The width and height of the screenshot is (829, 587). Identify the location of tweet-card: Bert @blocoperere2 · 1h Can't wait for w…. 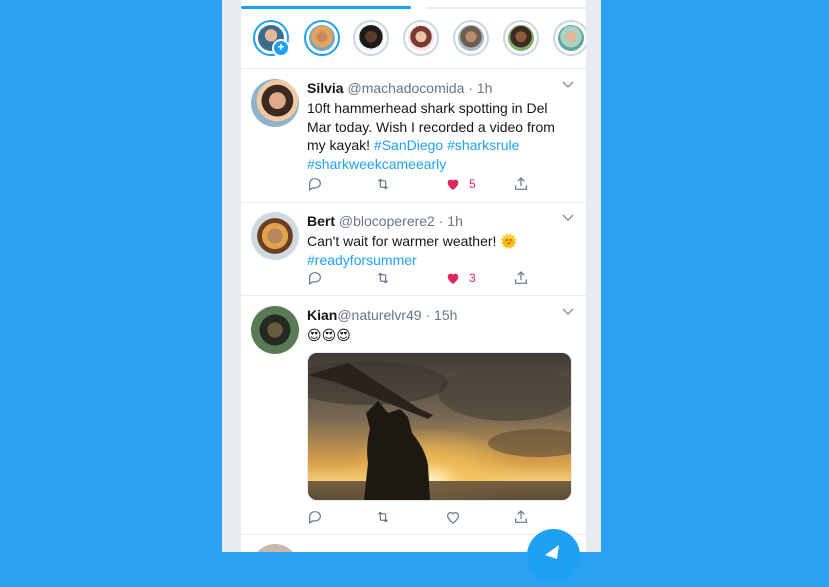
(413, 249).